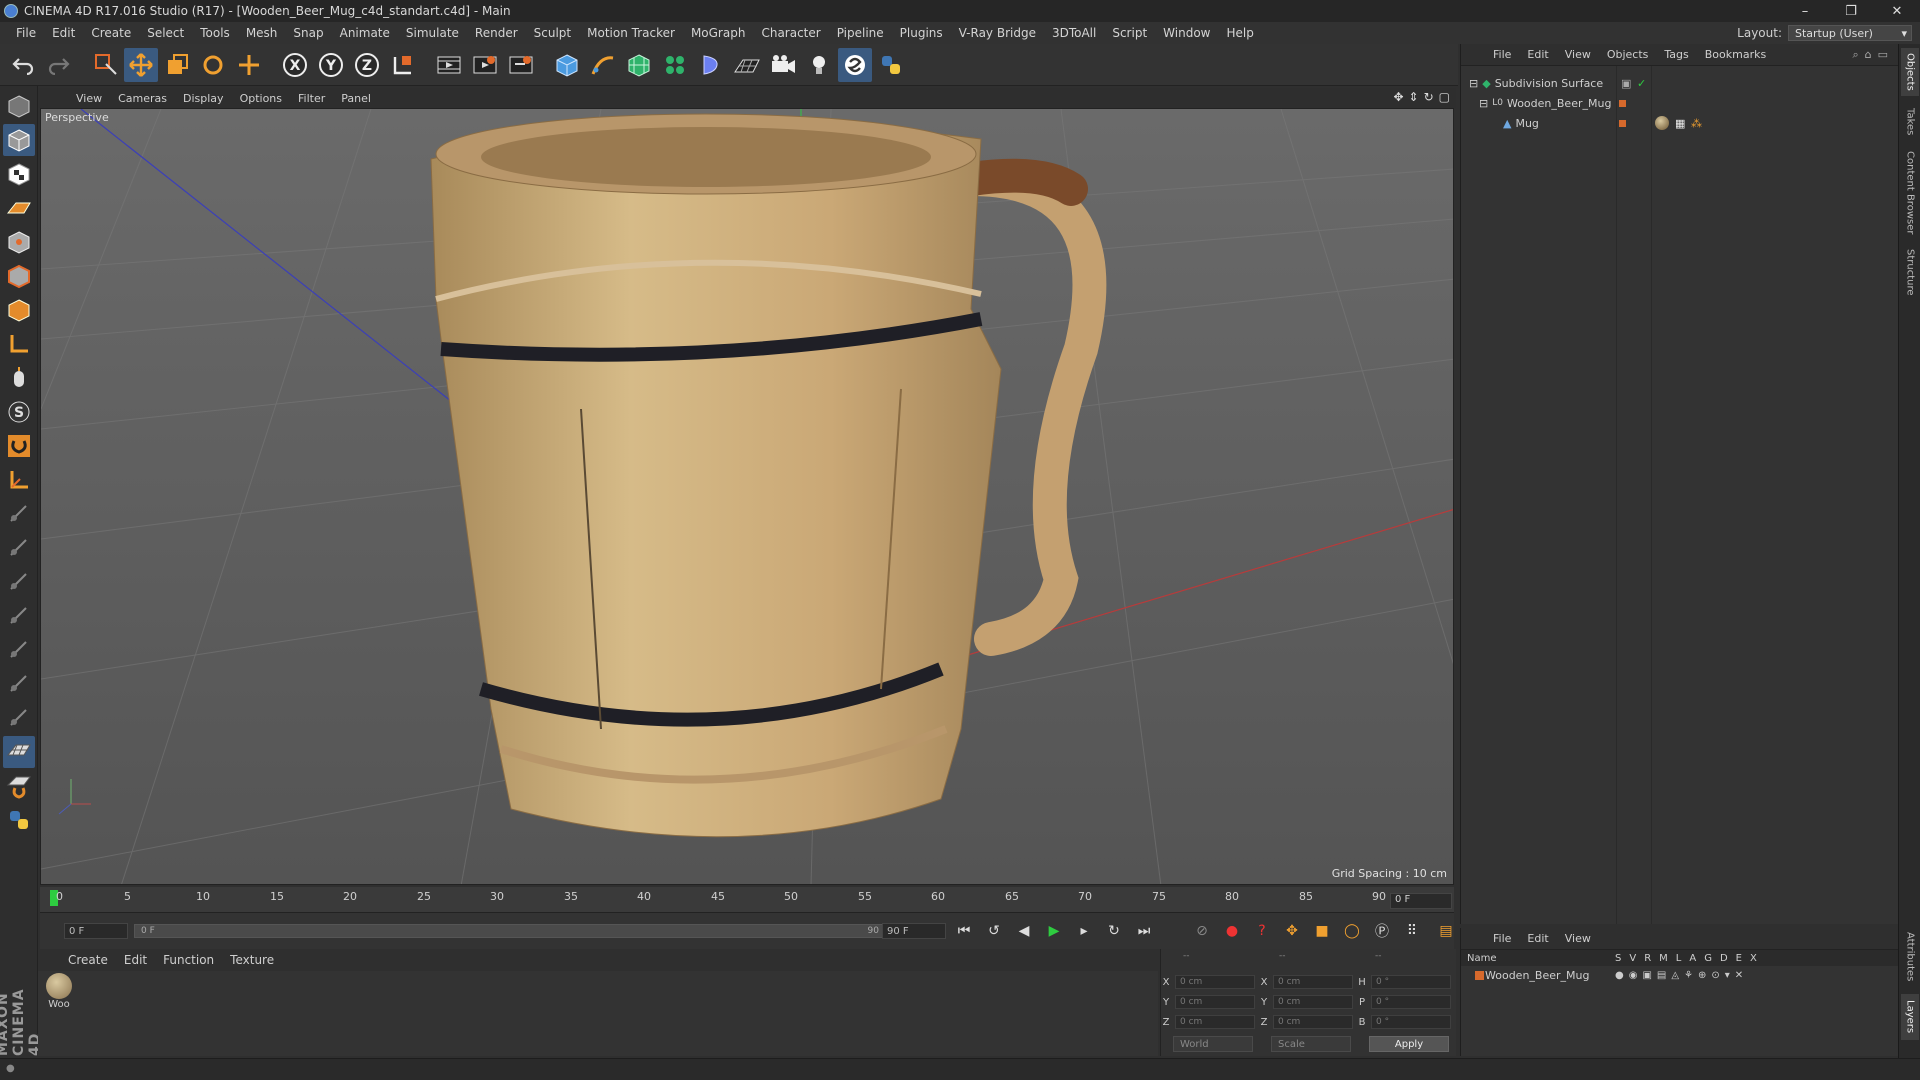 The width and height of the screenshot is (1920, 1080). I want to click on cloner-icon, so click(675, 65).